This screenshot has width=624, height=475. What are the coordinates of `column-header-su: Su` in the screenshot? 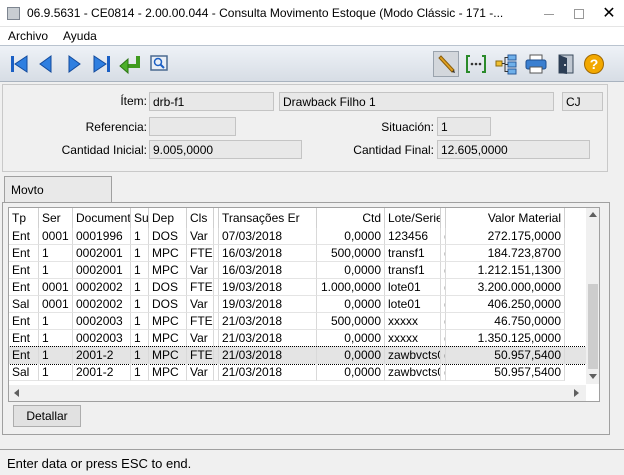 It's located at (140, 218).